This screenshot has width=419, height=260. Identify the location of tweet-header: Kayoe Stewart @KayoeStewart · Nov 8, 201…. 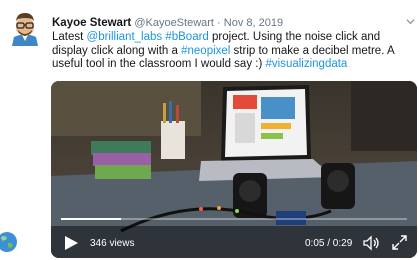
(233, 24).